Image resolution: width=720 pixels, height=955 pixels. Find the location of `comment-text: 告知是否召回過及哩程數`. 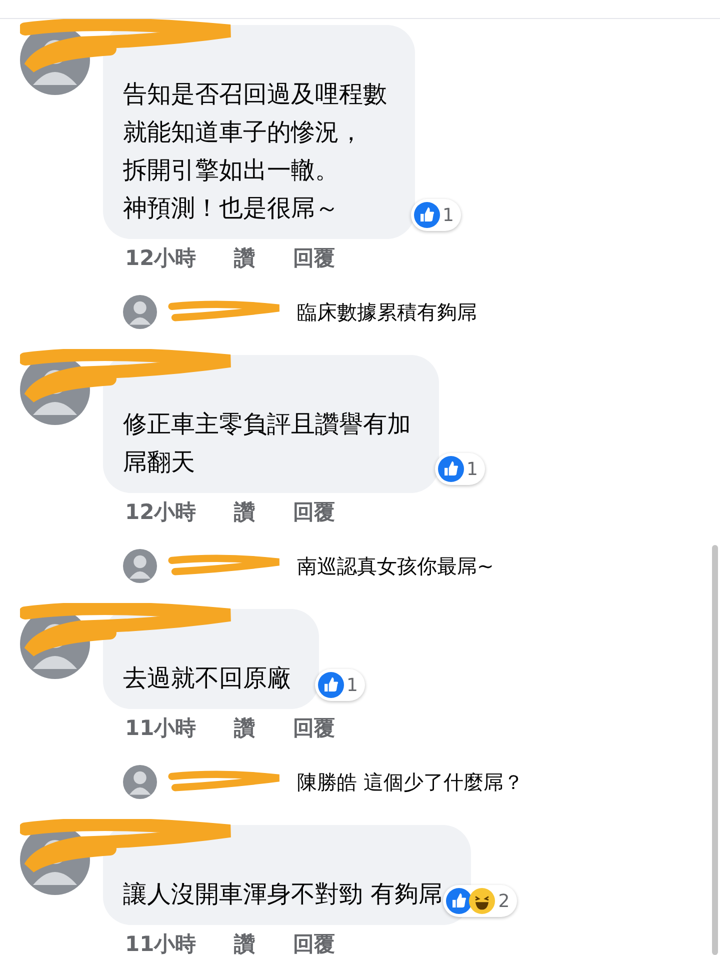

comment-text: 告知是否召回過及哩程數 is located at coordinates (255, 94).